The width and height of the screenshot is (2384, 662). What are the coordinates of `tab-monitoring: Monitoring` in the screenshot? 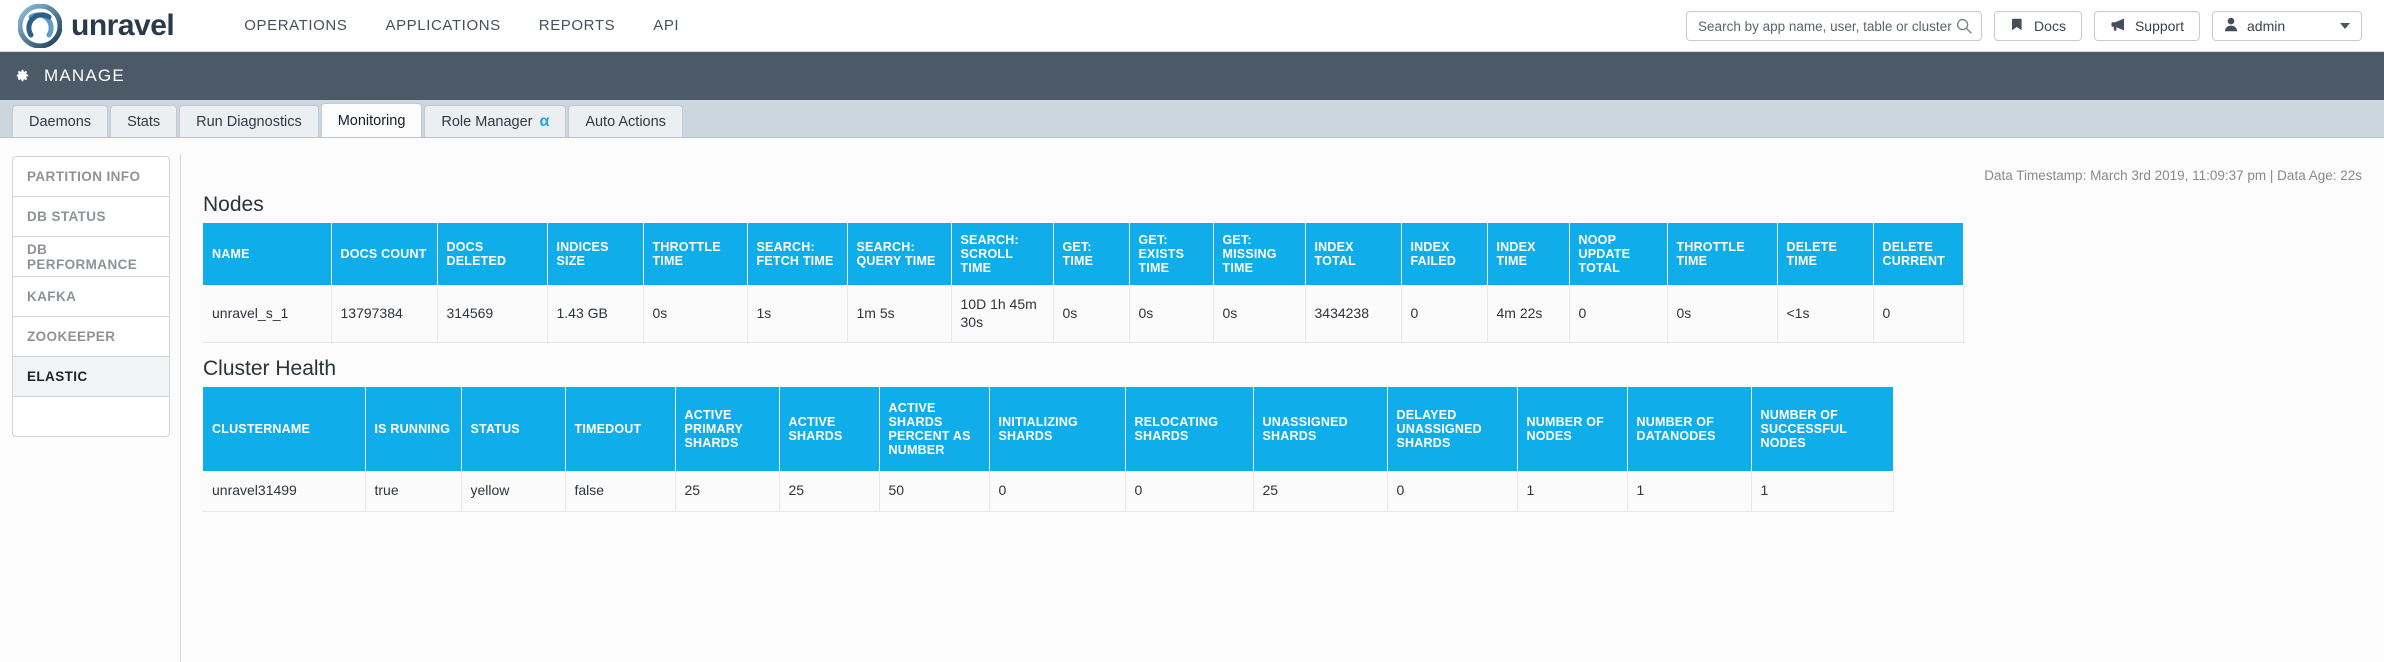 It's located at (371, 120).